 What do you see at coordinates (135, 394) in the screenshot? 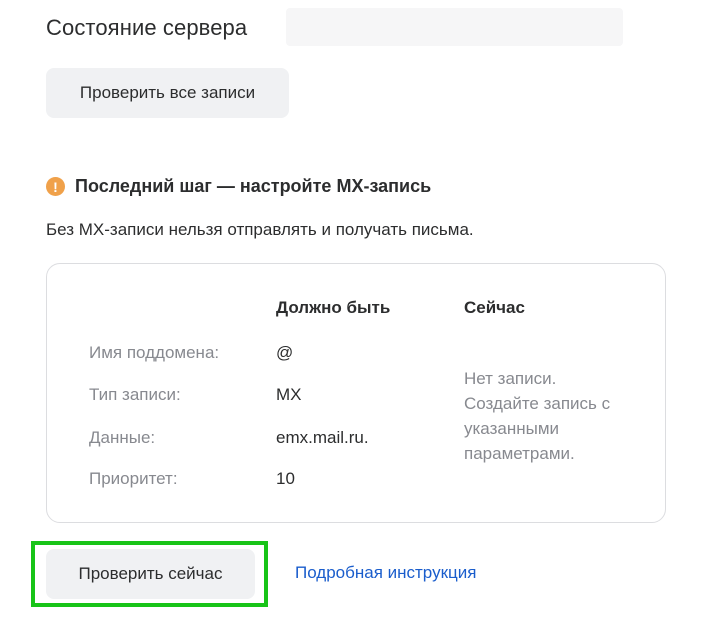
I see `row-label-record-type: Тип записи:` at bounding box center [135, 394].